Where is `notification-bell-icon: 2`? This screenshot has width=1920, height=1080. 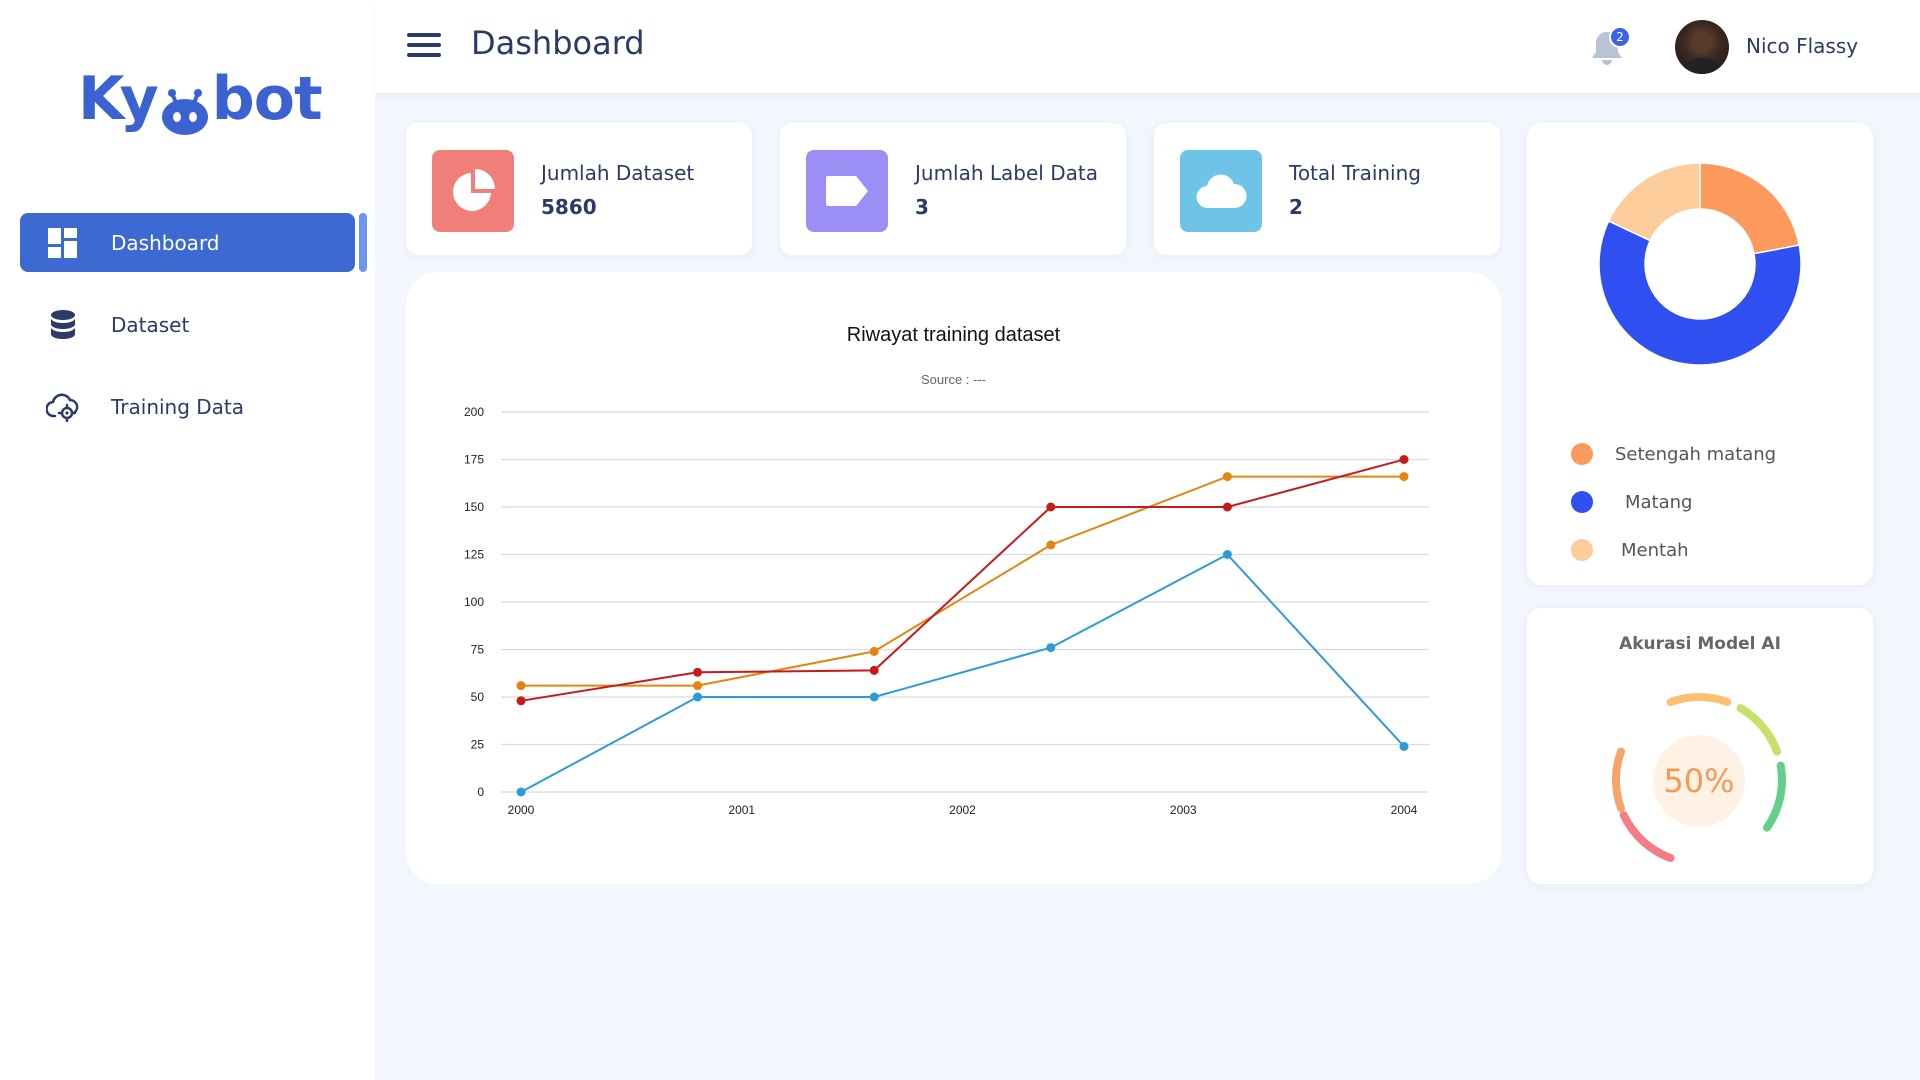
notification-bell-icon: 2 is located at coordinates (1610, 47).